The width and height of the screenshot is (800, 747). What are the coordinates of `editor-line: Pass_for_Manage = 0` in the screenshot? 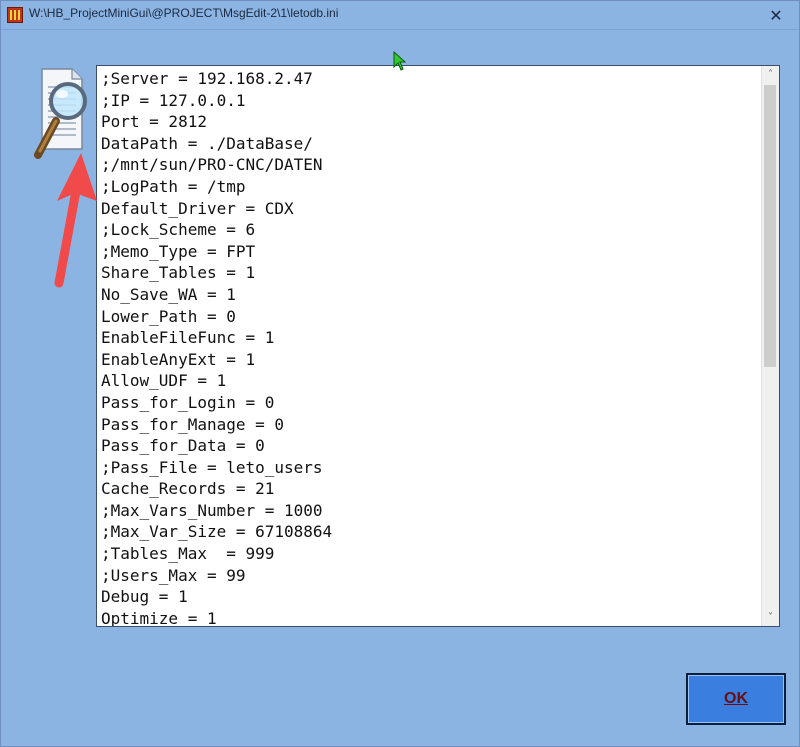 It's located at (431, 425).